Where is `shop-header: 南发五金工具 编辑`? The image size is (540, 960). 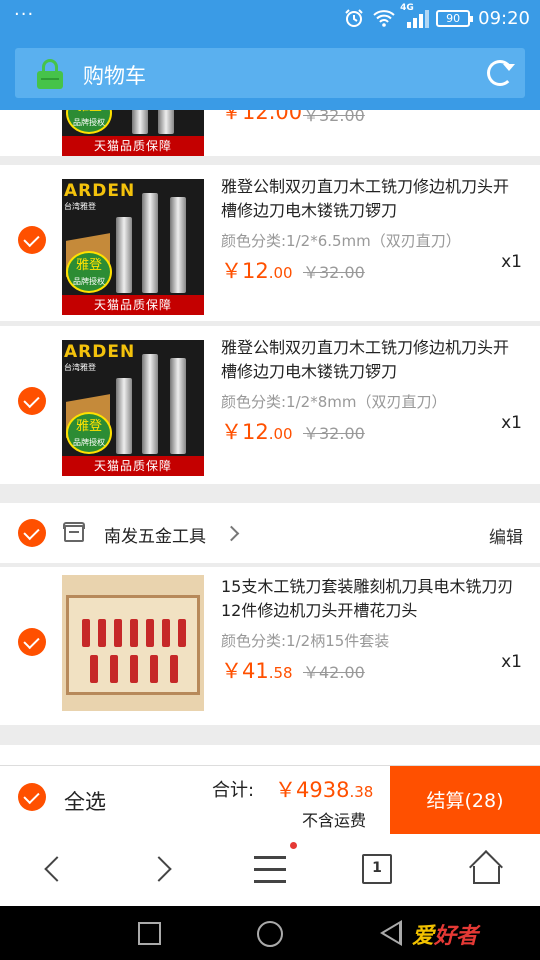
shop-header: 南发五金工具 编辑 is located at coordinates (270, 533).